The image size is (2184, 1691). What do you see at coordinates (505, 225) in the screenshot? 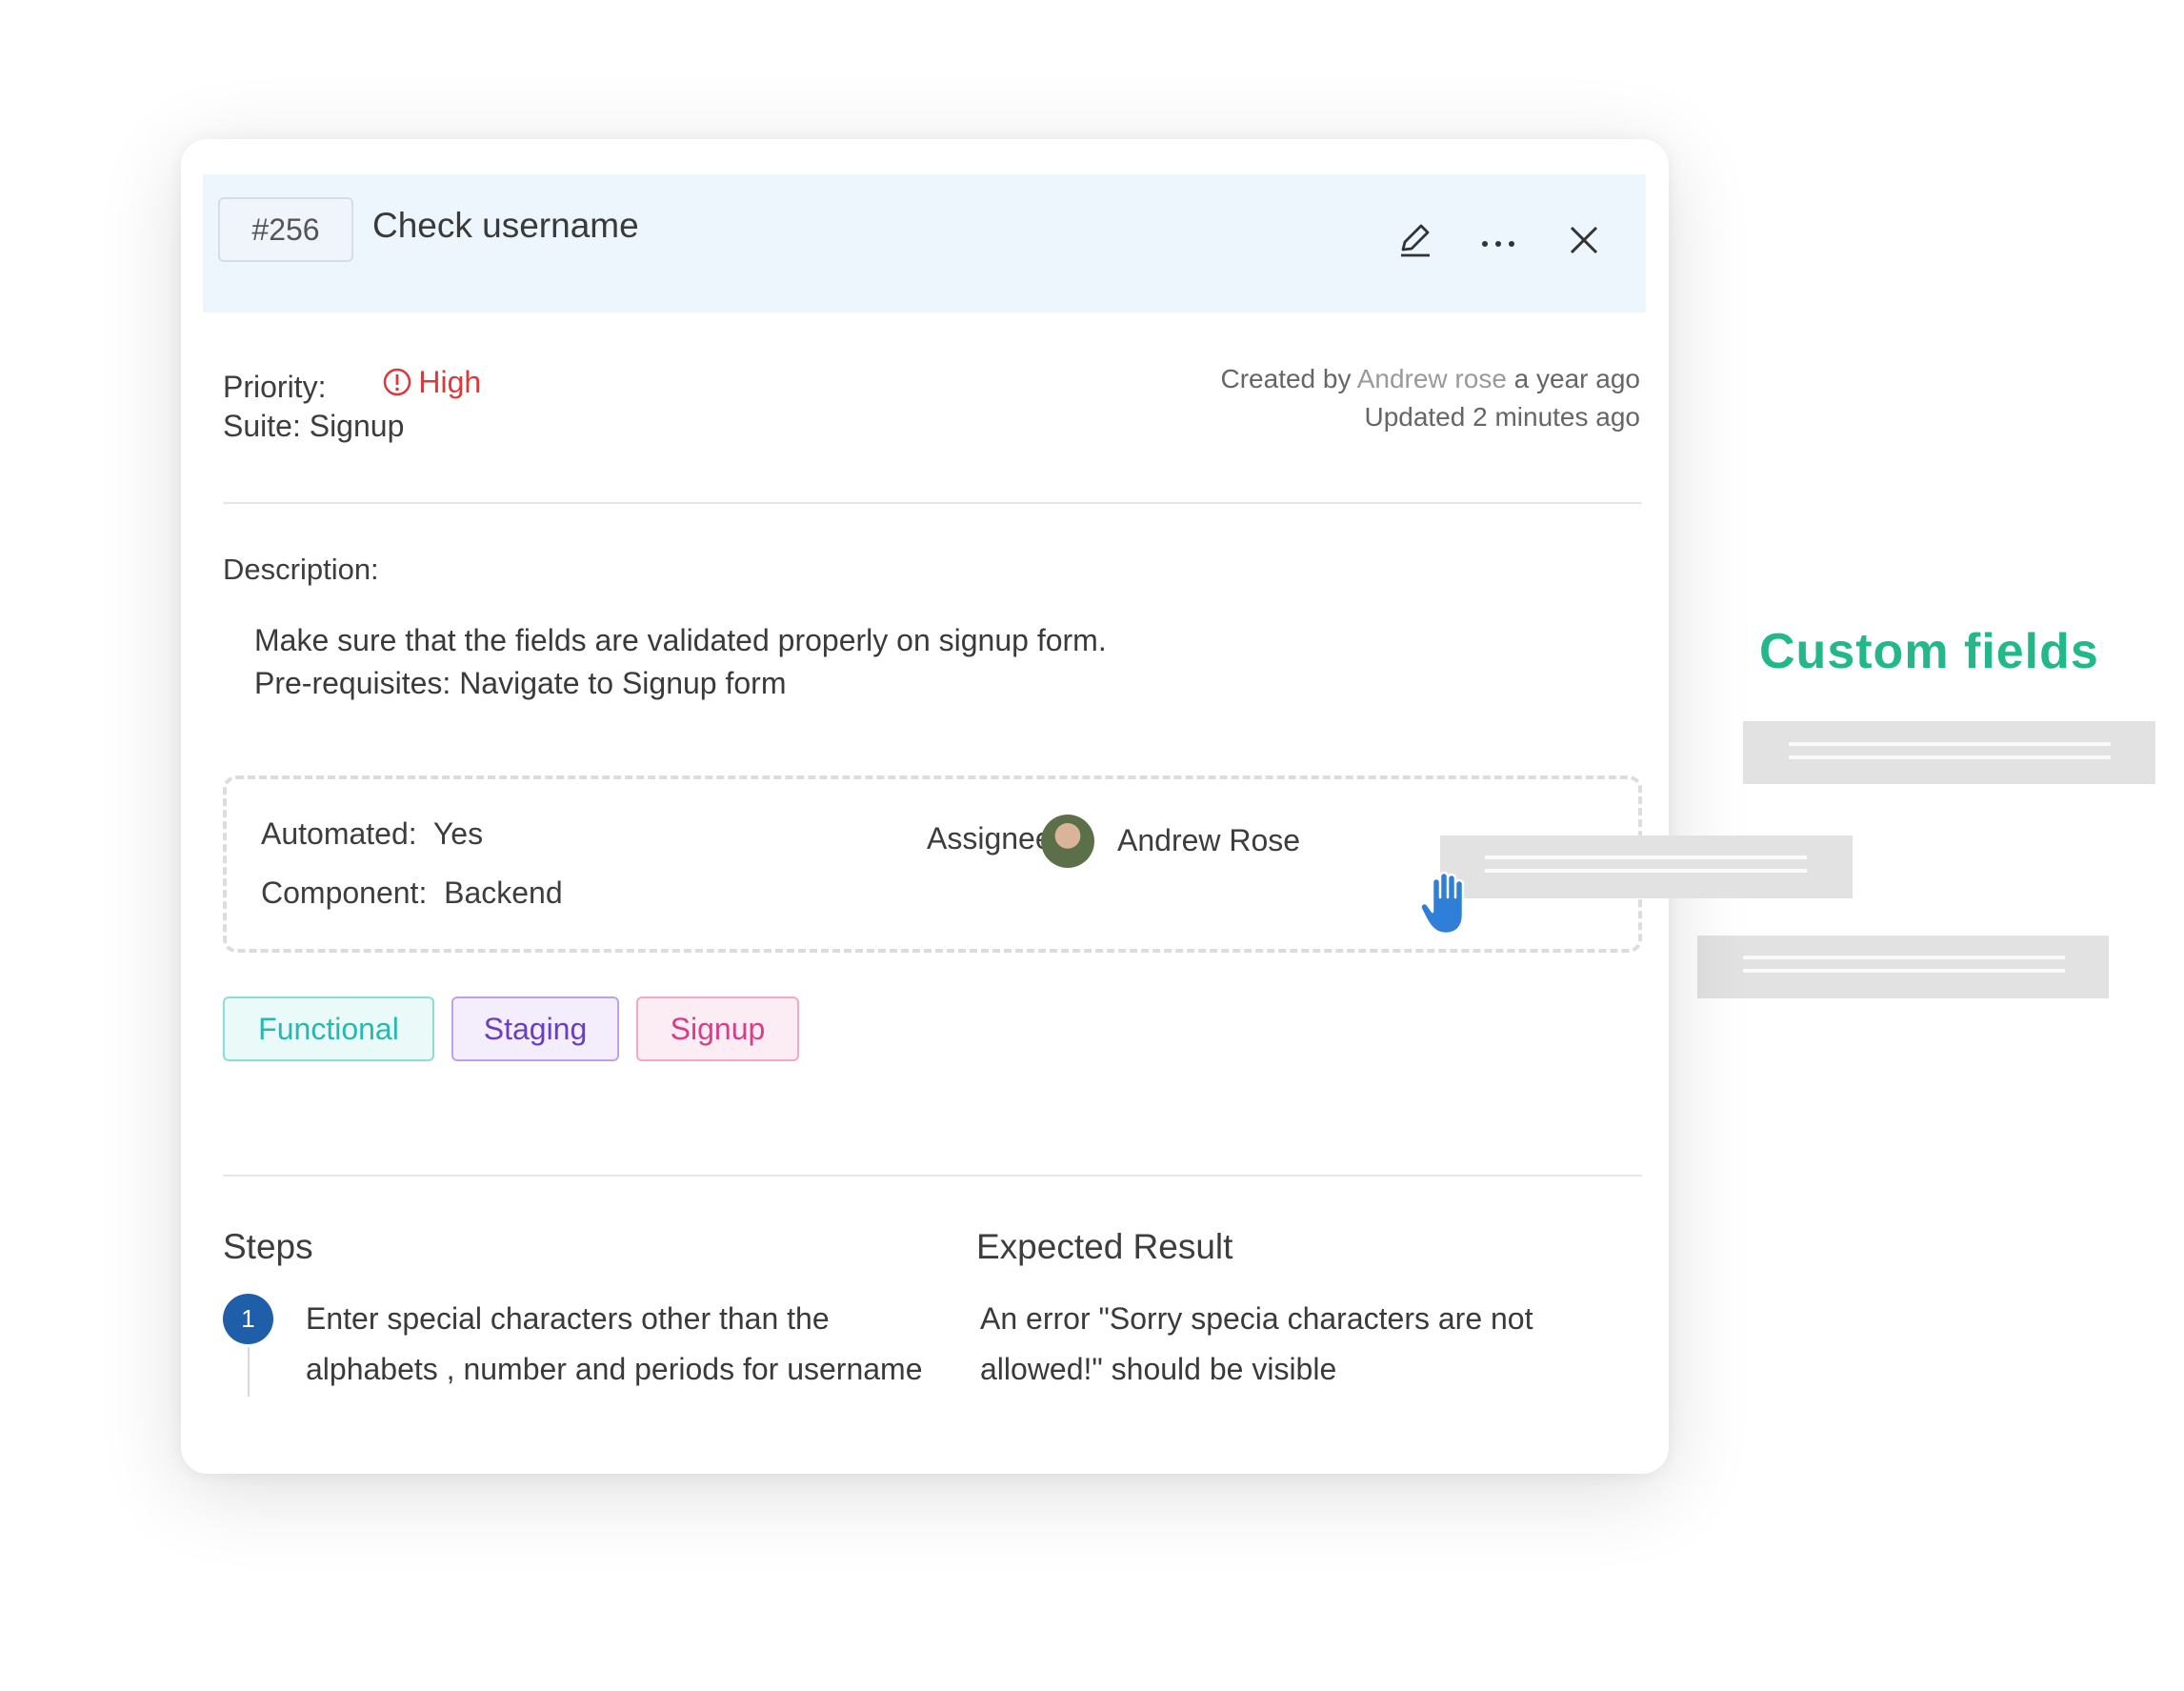
I see `ticket-title: Check username` at bounding box center [505, 225].